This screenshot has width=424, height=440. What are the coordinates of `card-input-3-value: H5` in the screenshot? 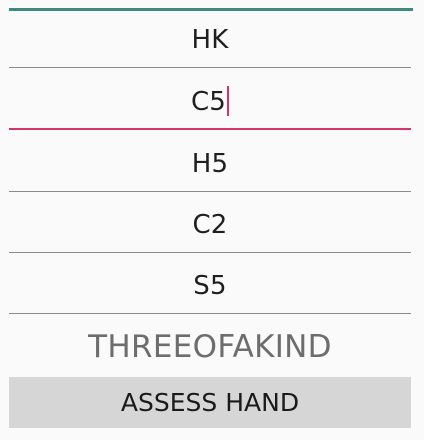 It's located at (210, 164).